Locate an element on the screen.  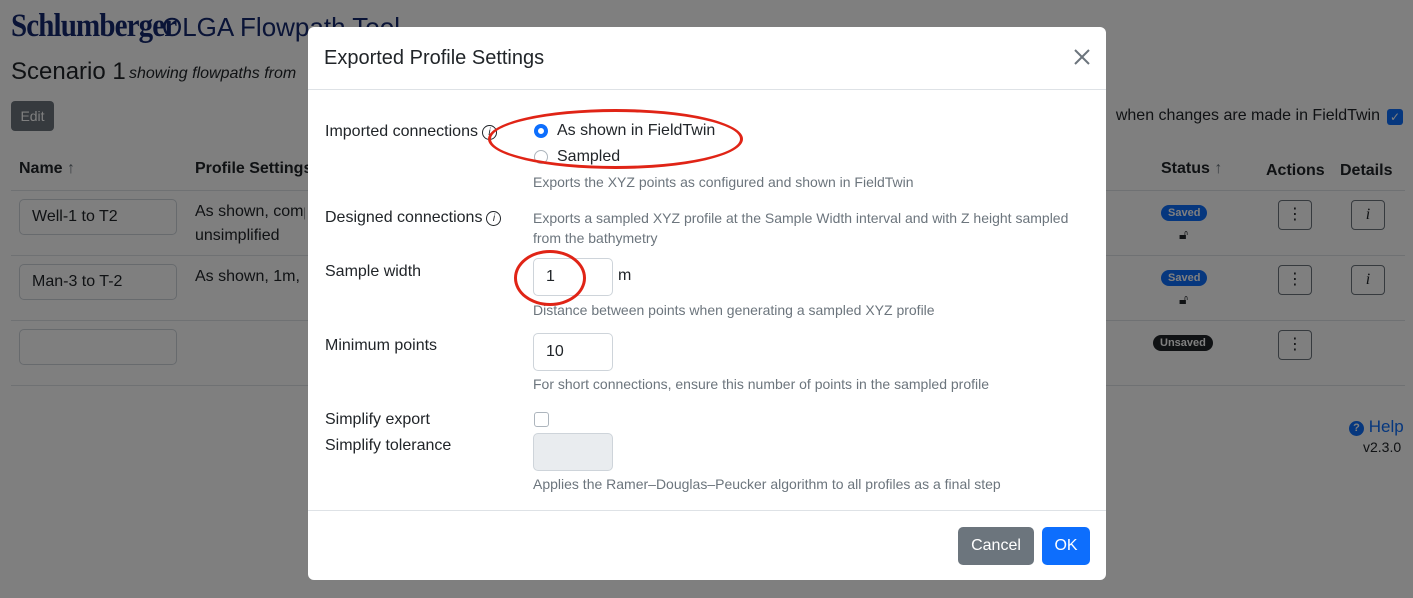
simplify-export-checkbox is located at coordinates (541, 419).